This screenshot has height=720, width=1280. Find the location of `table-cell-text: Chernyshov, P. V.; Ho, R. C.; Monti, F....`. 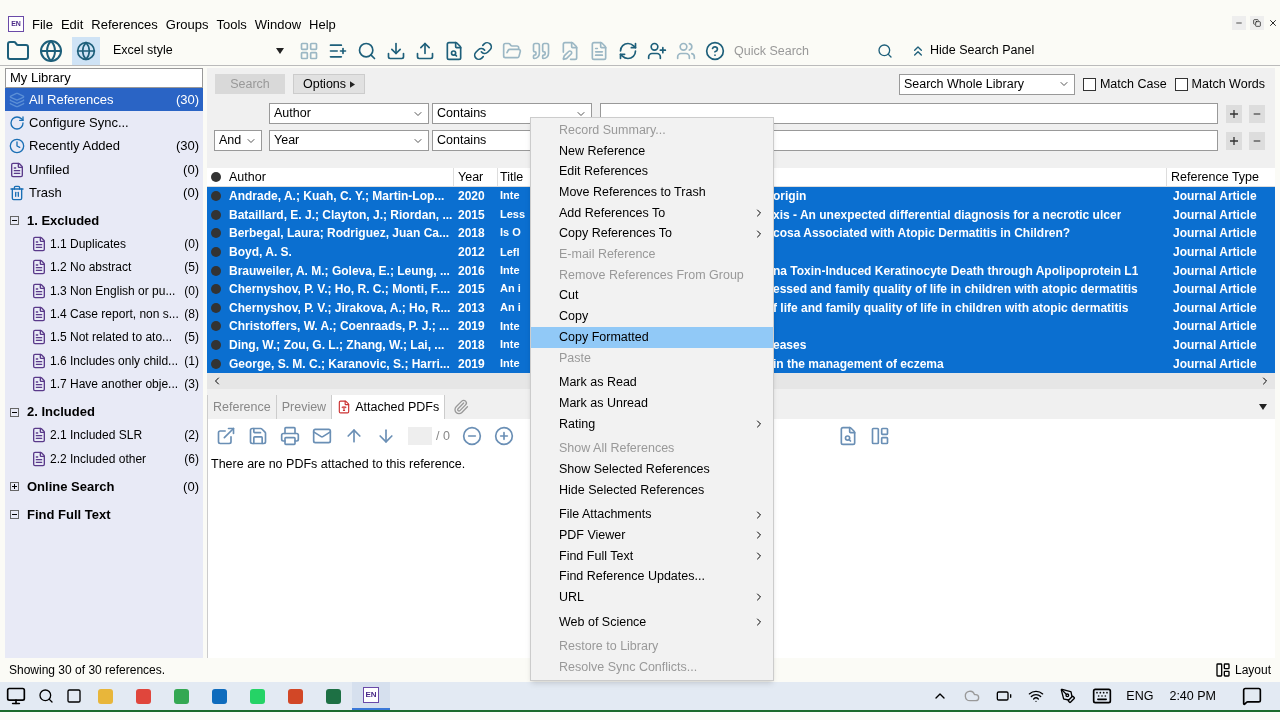

table-cell-text: Chernyshov, P. V.; Ho, R. C.; Monti, F.... is located at coordinates (340, 290).